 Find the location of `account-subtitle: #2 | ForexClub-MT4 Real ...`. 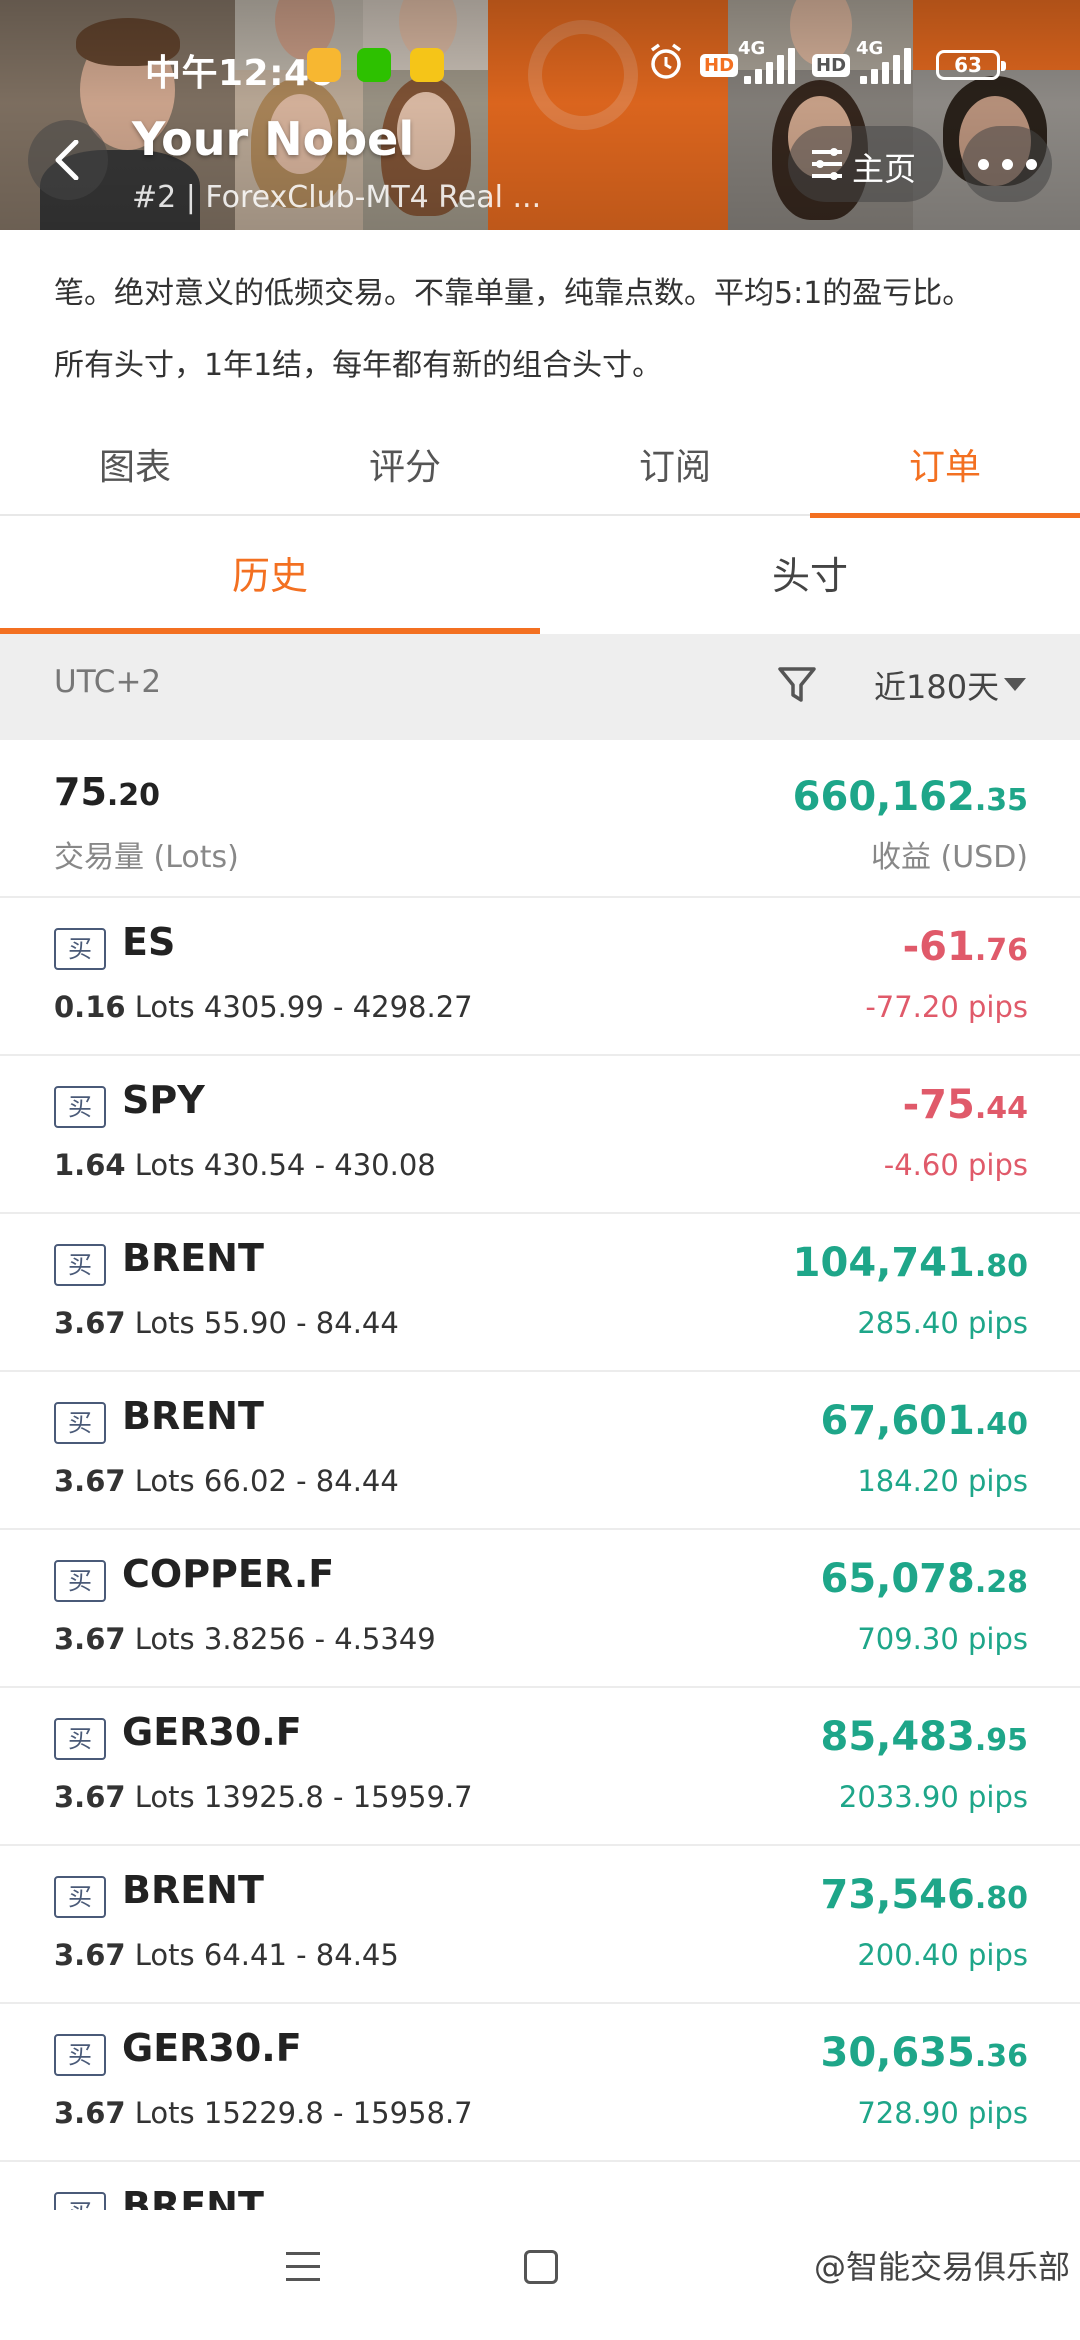

account-subtitle: #2 | ForexClub-MT4 Real ... is located at coordinates (337, 197).